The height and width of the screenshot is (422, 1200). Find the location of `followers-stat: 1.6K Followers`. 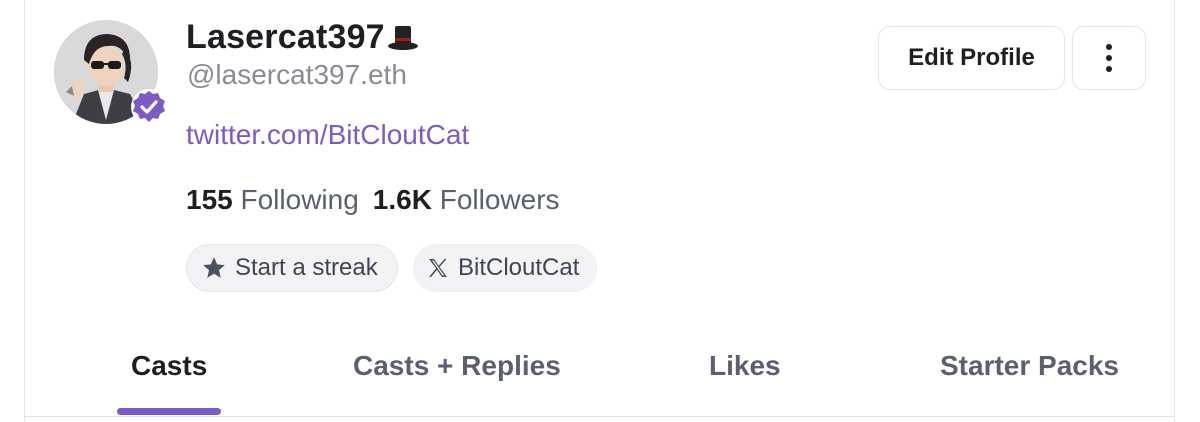

followers-stat: 1.6K Followers is located at coordinates (466, 200).